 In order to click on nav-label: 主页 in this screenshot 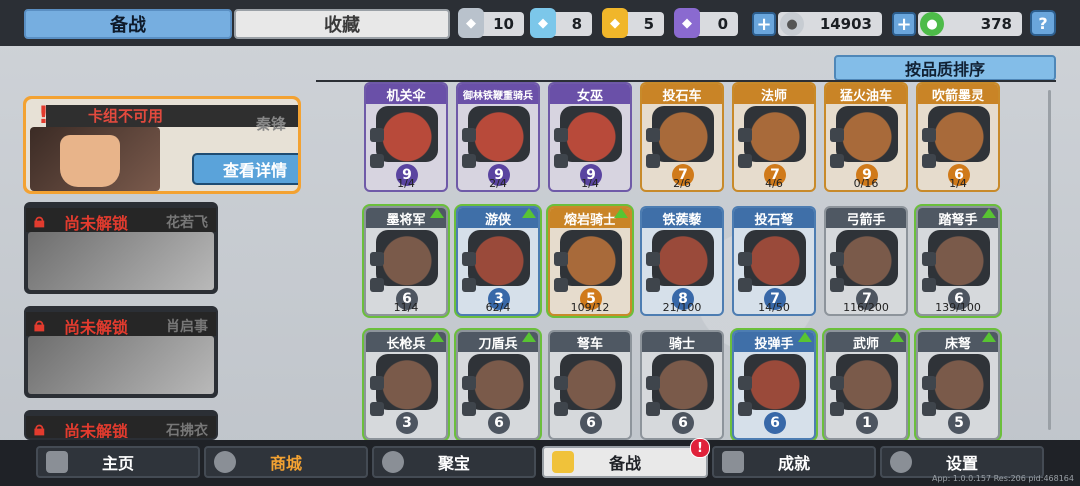, I will do `click(117, 463)`.